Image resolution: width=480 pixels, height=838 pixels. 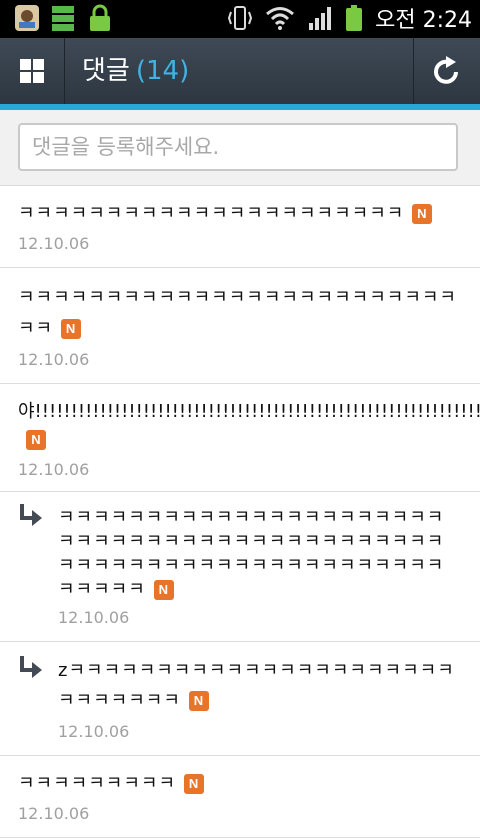 I want to click on page-title-text: 댓글, so click(x=106, y=71).